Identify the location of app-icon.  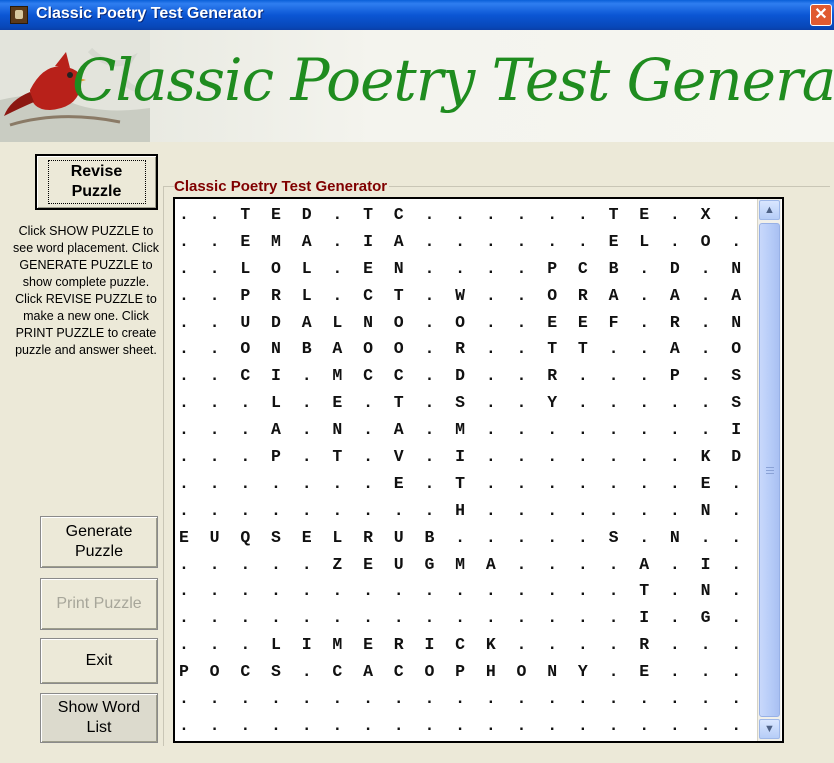
(19, 15).